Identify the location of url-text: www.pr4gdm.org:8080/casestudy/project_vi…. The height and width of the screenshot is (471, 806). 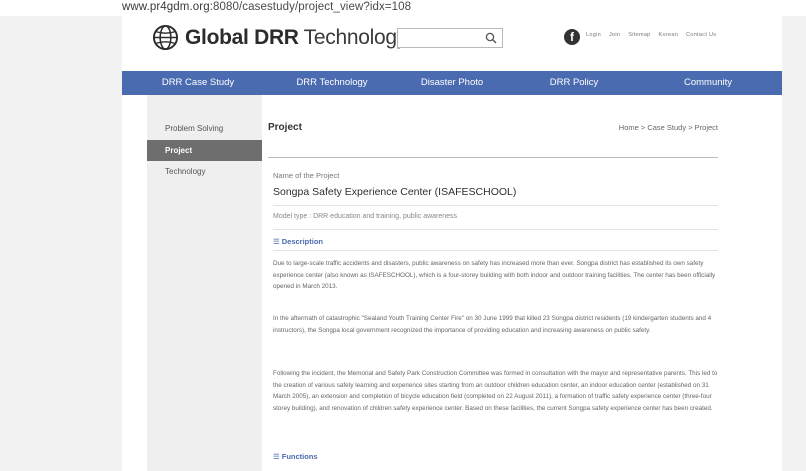
(266, 7).